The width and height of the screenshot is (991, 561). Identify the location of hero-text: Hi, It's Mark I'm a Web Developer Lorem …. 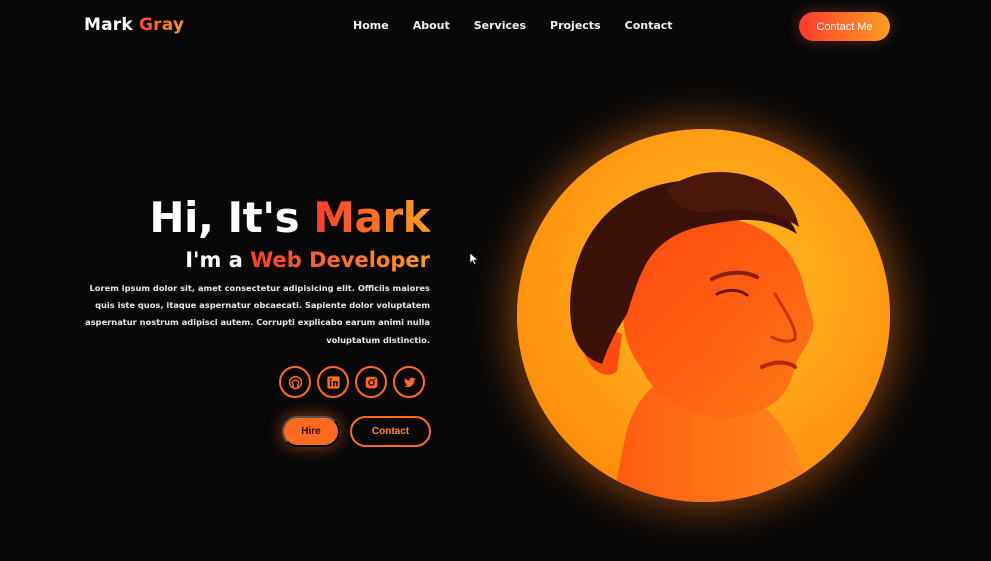
(250, 270).